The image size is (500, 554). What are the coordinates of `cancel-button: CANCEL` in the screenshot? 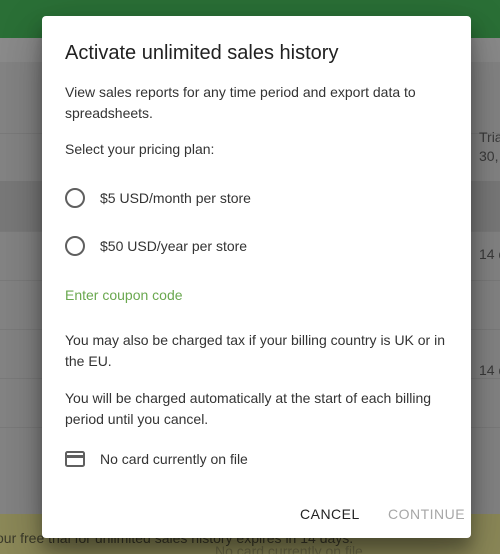 It's located at (330, 514).